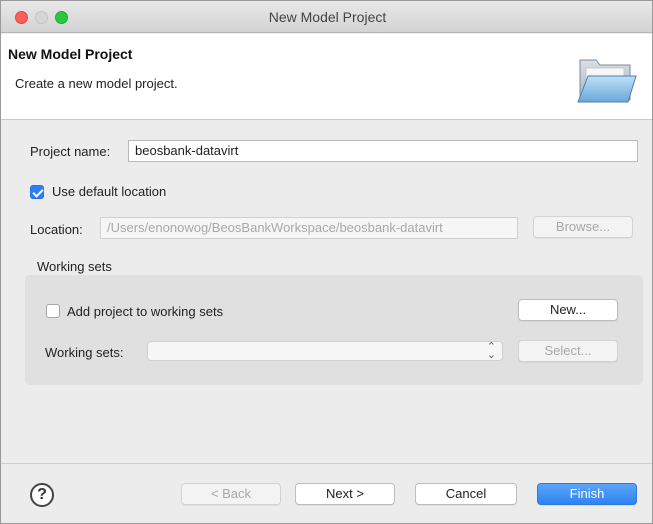 The image size is (653, 524). I want to click on cancel-button: Cancel, so click(466, 494).